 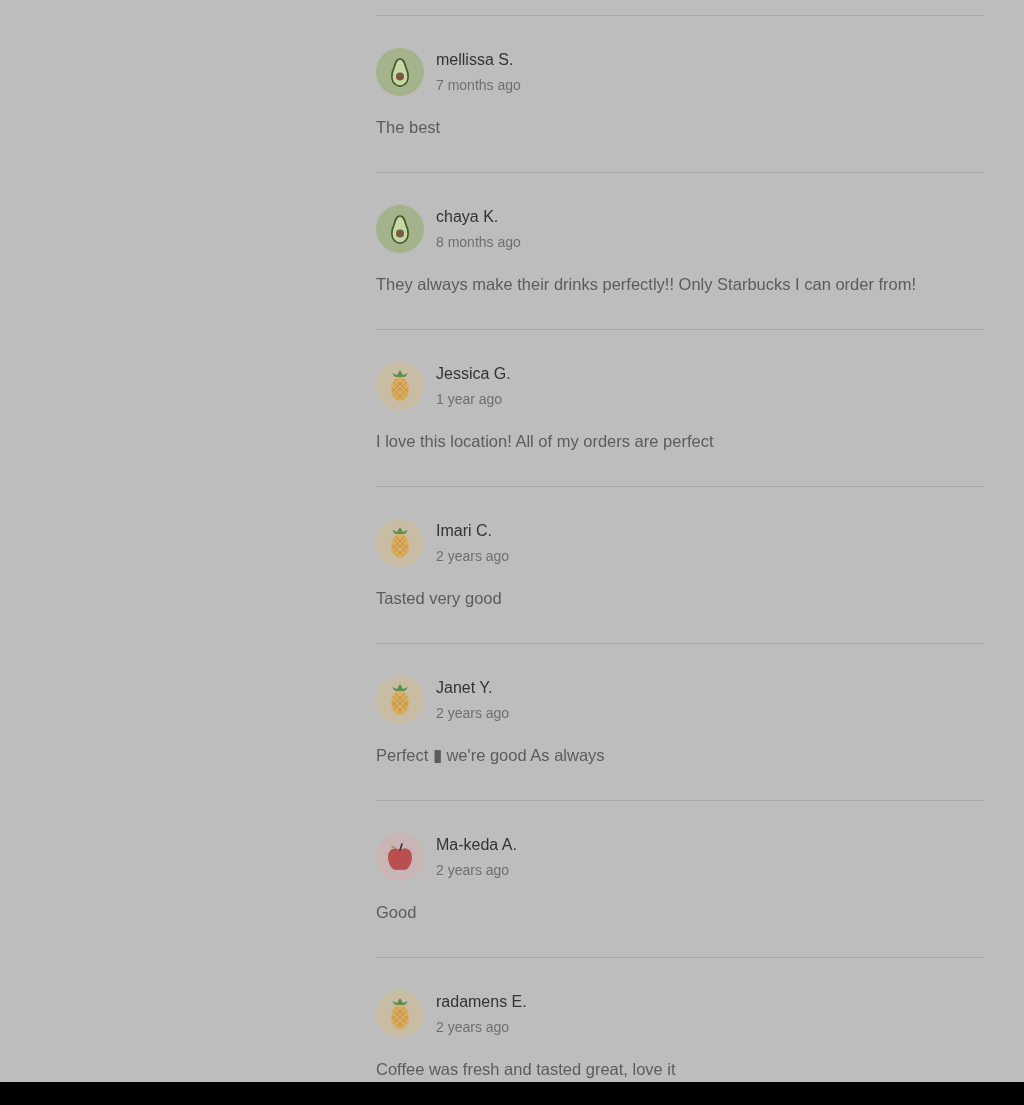 I want to click on review-time: 1 year ago, so click(x=470, y=399).